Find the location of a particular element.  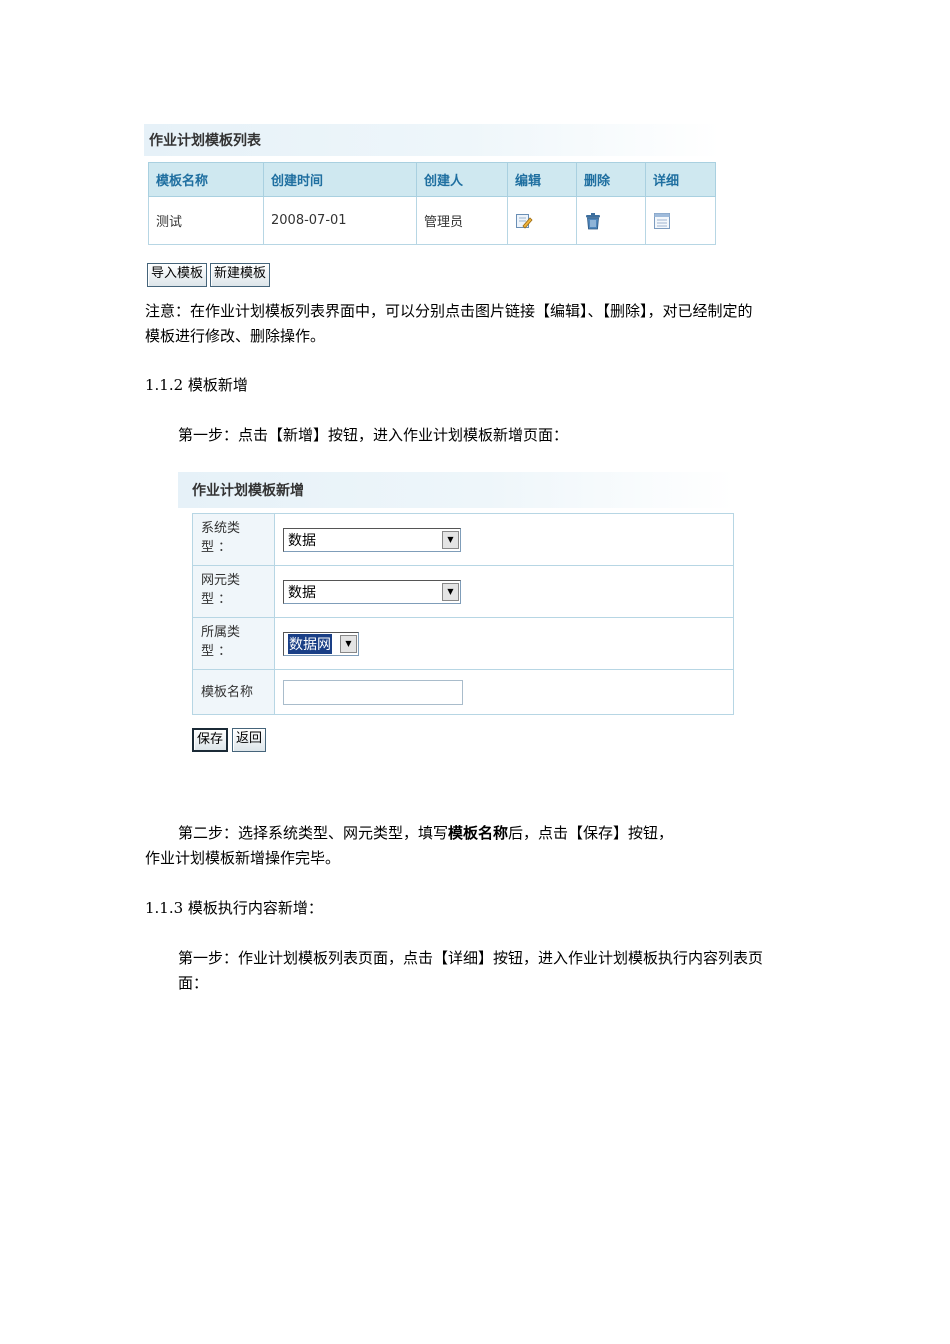

table-header-row: 模板名称 创建时间 创建人 编辑 删除 详细 is located at coordinates (432, 179).